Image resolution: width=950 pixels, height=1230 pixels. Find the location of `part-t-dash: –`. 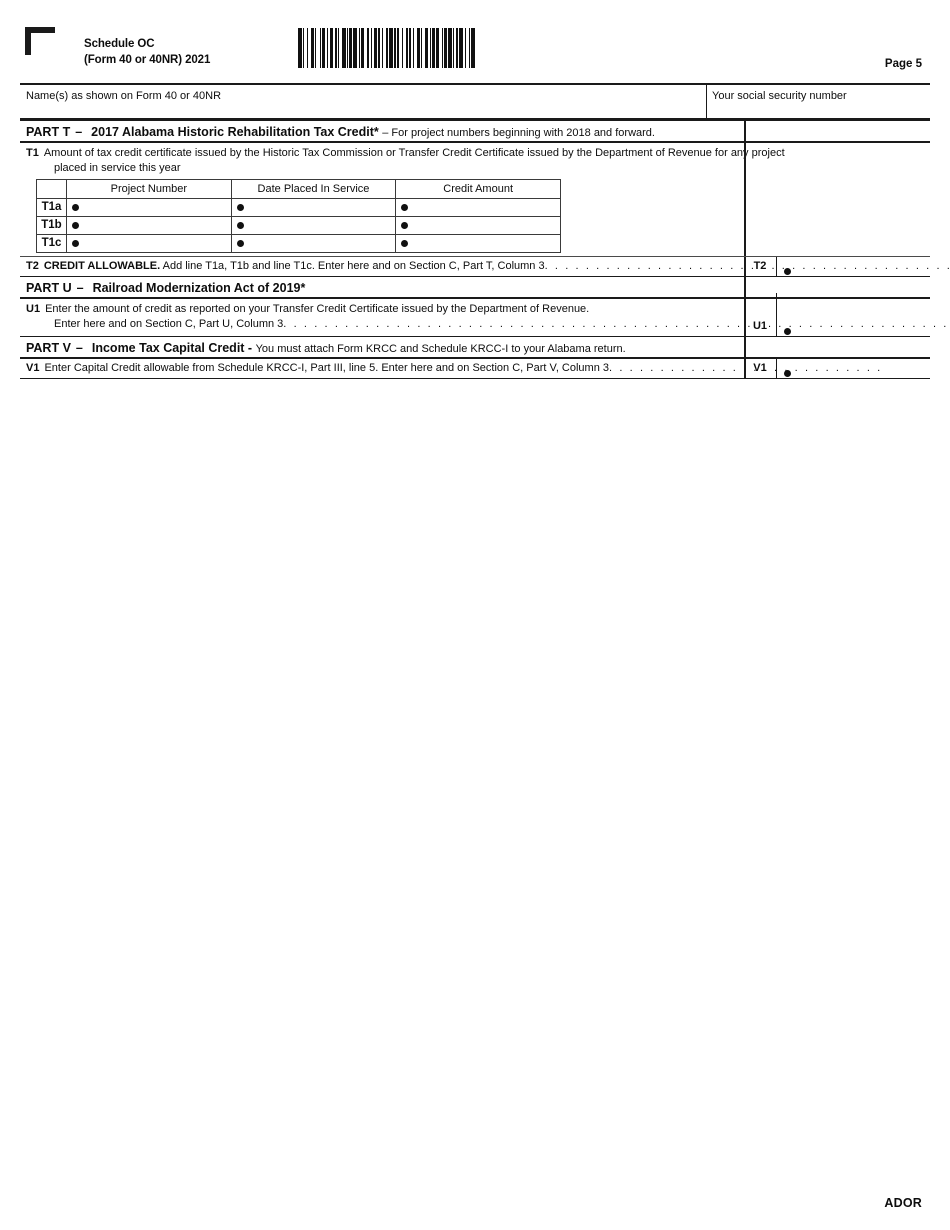

part-t-dash: – is located at coordinates (79, 132).